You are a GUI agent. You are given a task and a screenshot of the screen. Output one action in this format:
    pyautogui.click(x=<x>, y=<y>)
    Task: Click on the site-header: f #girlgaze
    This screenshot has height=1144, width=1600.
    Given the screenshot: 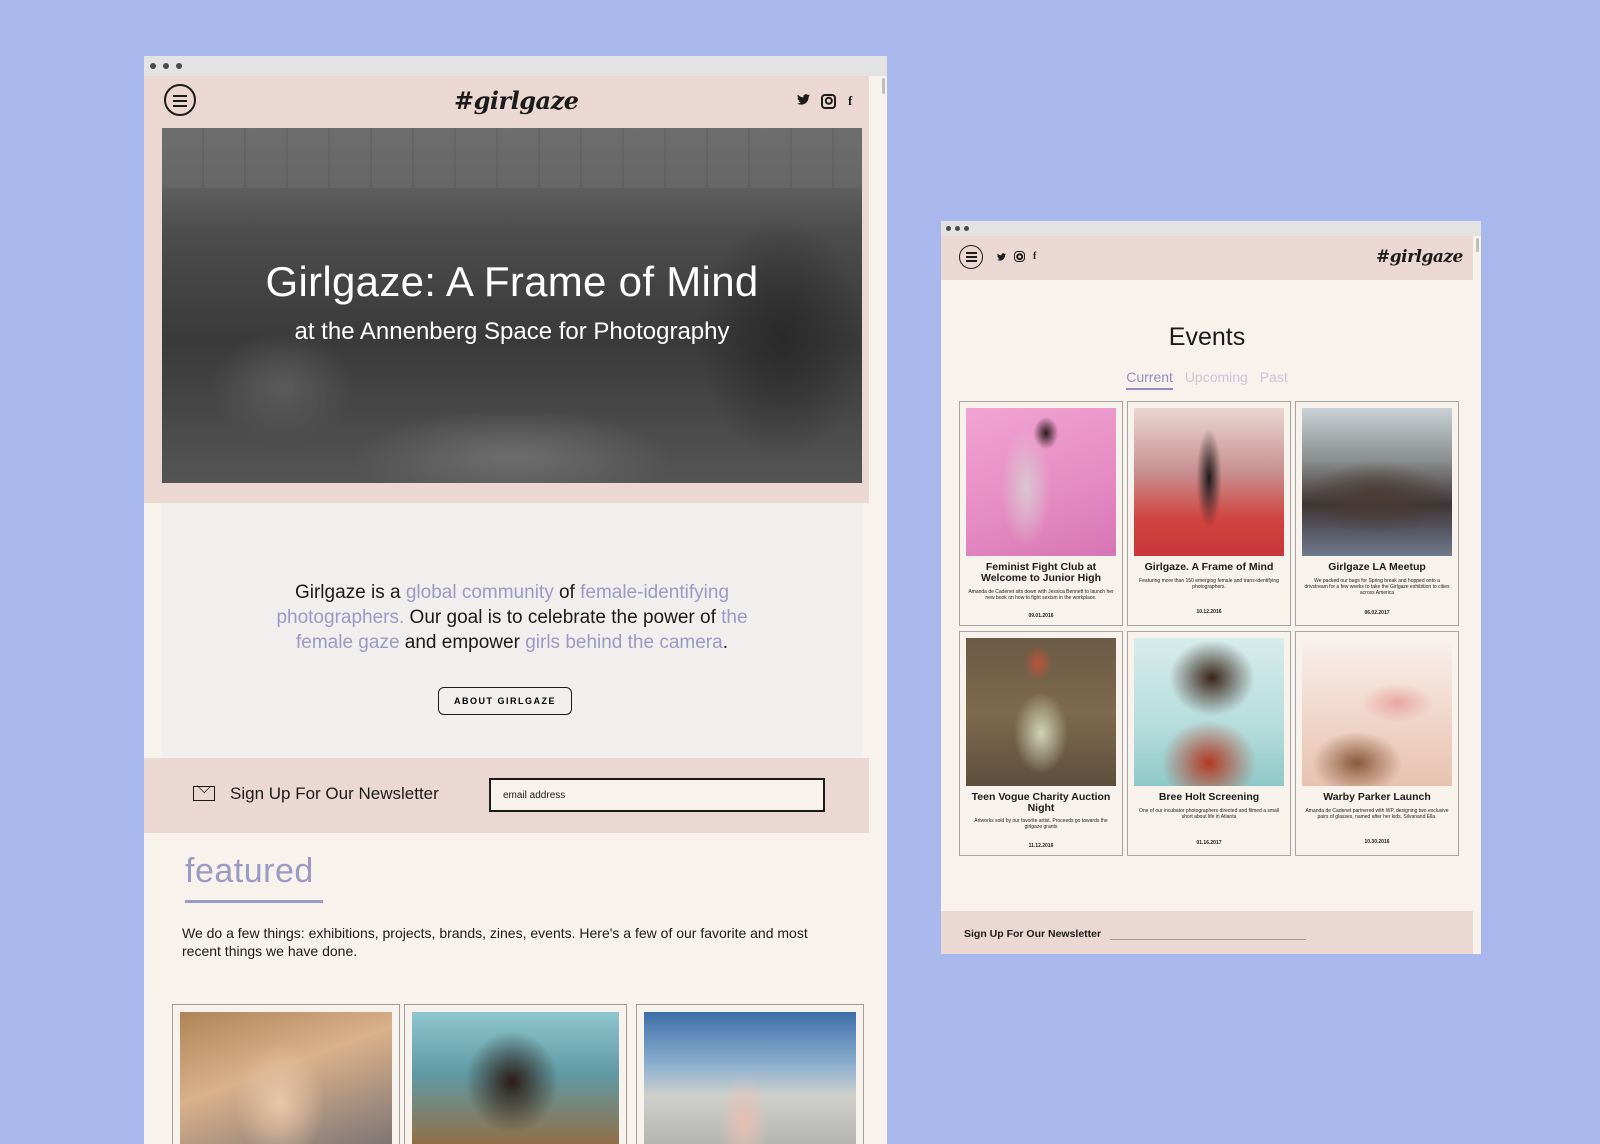 What is the action you would take?
    pyautogui.click(x=1207, y=258)
    